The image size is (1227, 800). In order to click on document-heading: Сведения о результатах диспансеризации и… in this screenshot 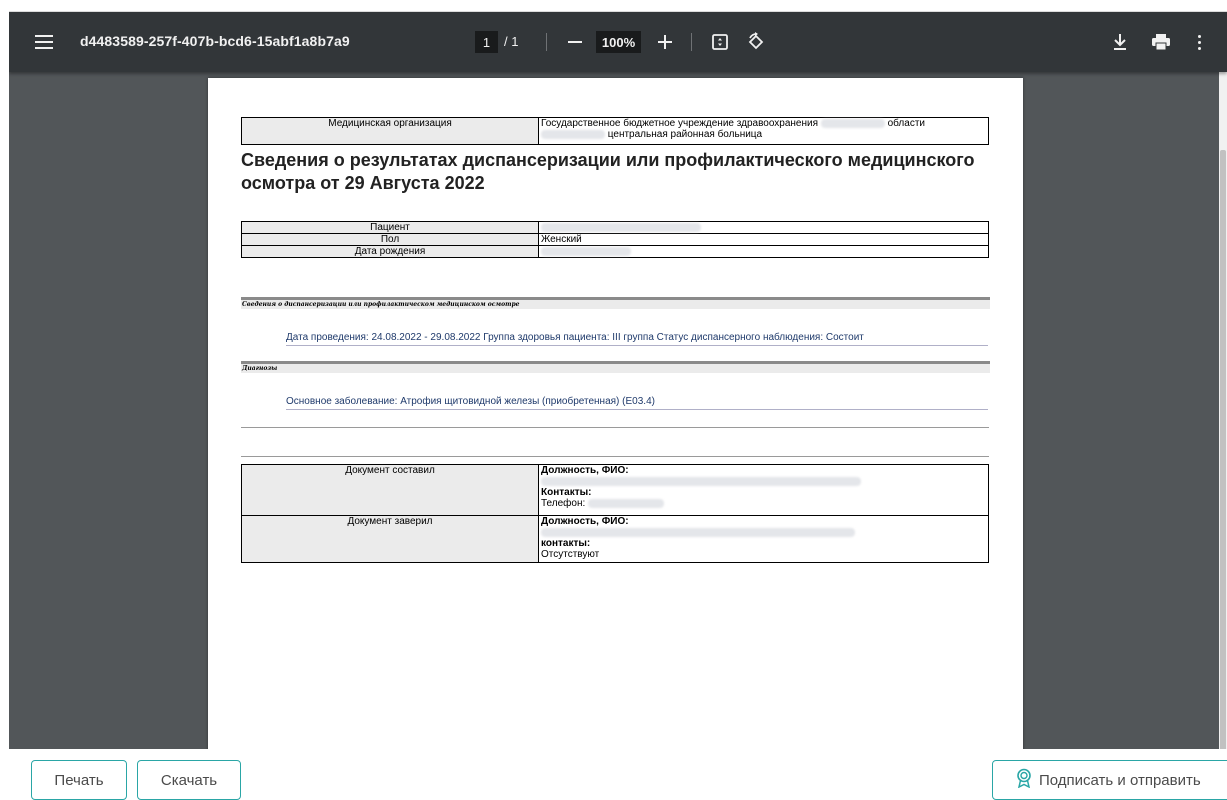, I will do `click(608, 171)`.